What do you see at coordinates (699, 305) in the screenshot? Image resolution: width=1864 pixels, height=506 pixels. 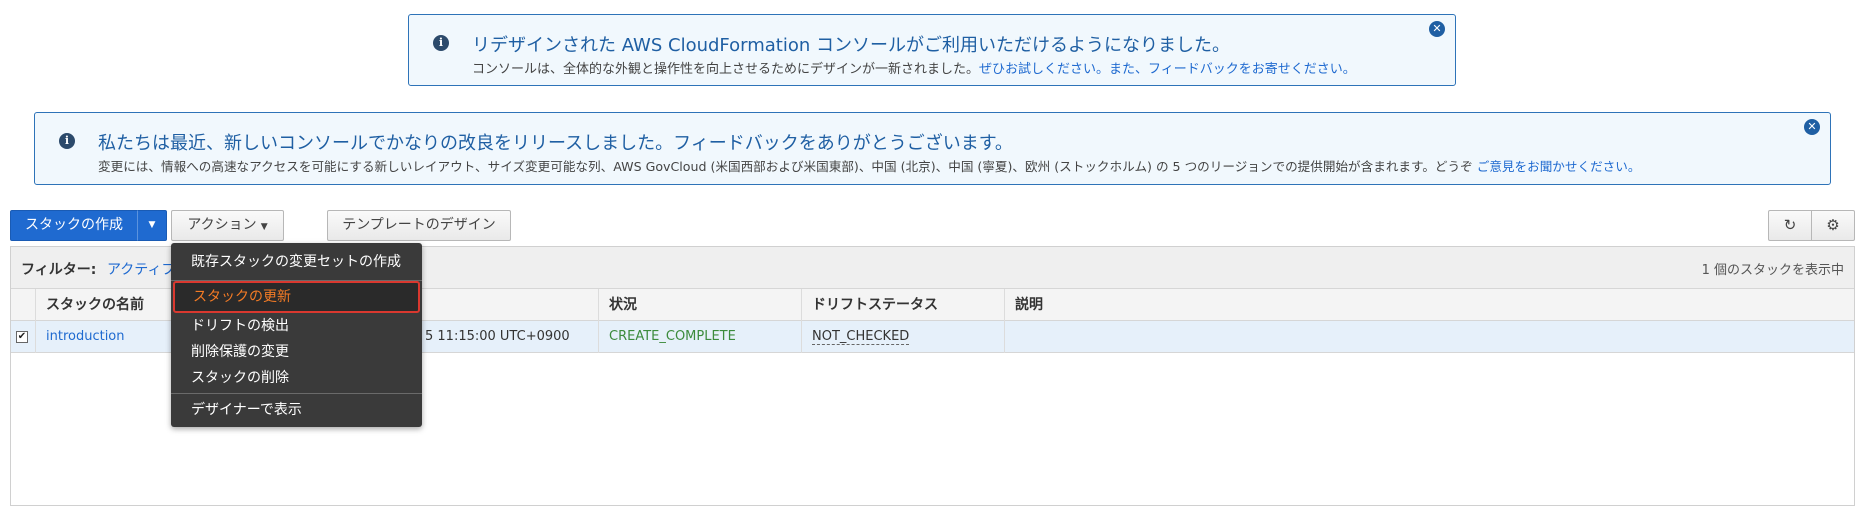 I see `column-status: 状況` at bounding box center [699, 305].